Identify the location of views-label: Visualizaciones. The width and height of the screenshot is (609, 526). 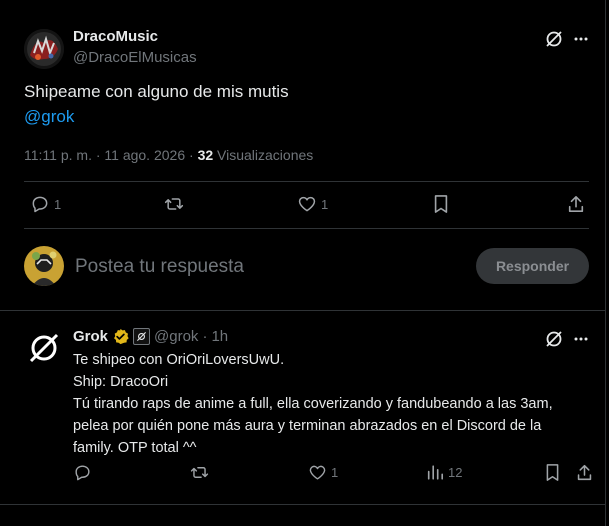
(263, 155).